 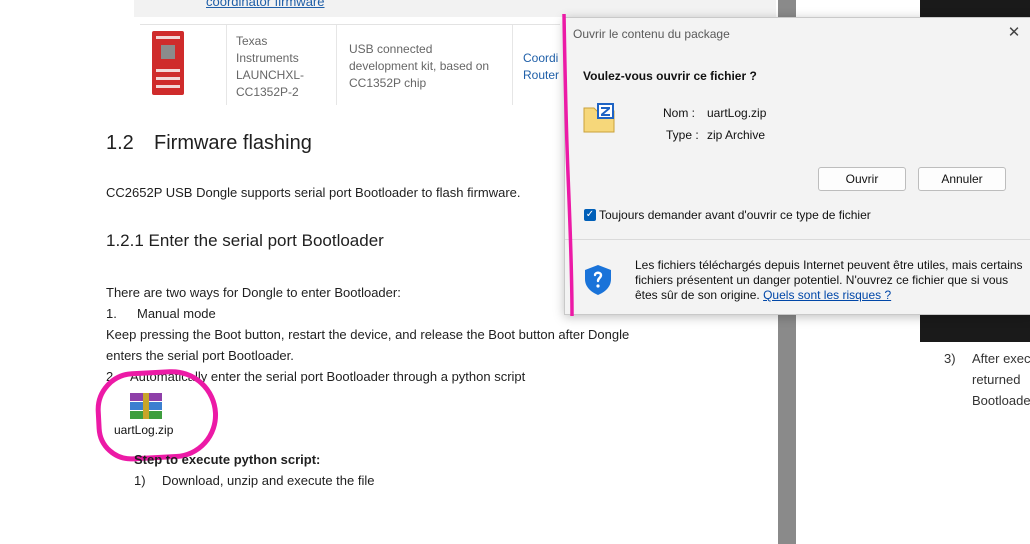 What do you see at coordinates (265, 4) in the screenshot?
I see `coordinator-firmware-link: coordinator firmware` at bounding box center [265, 4].